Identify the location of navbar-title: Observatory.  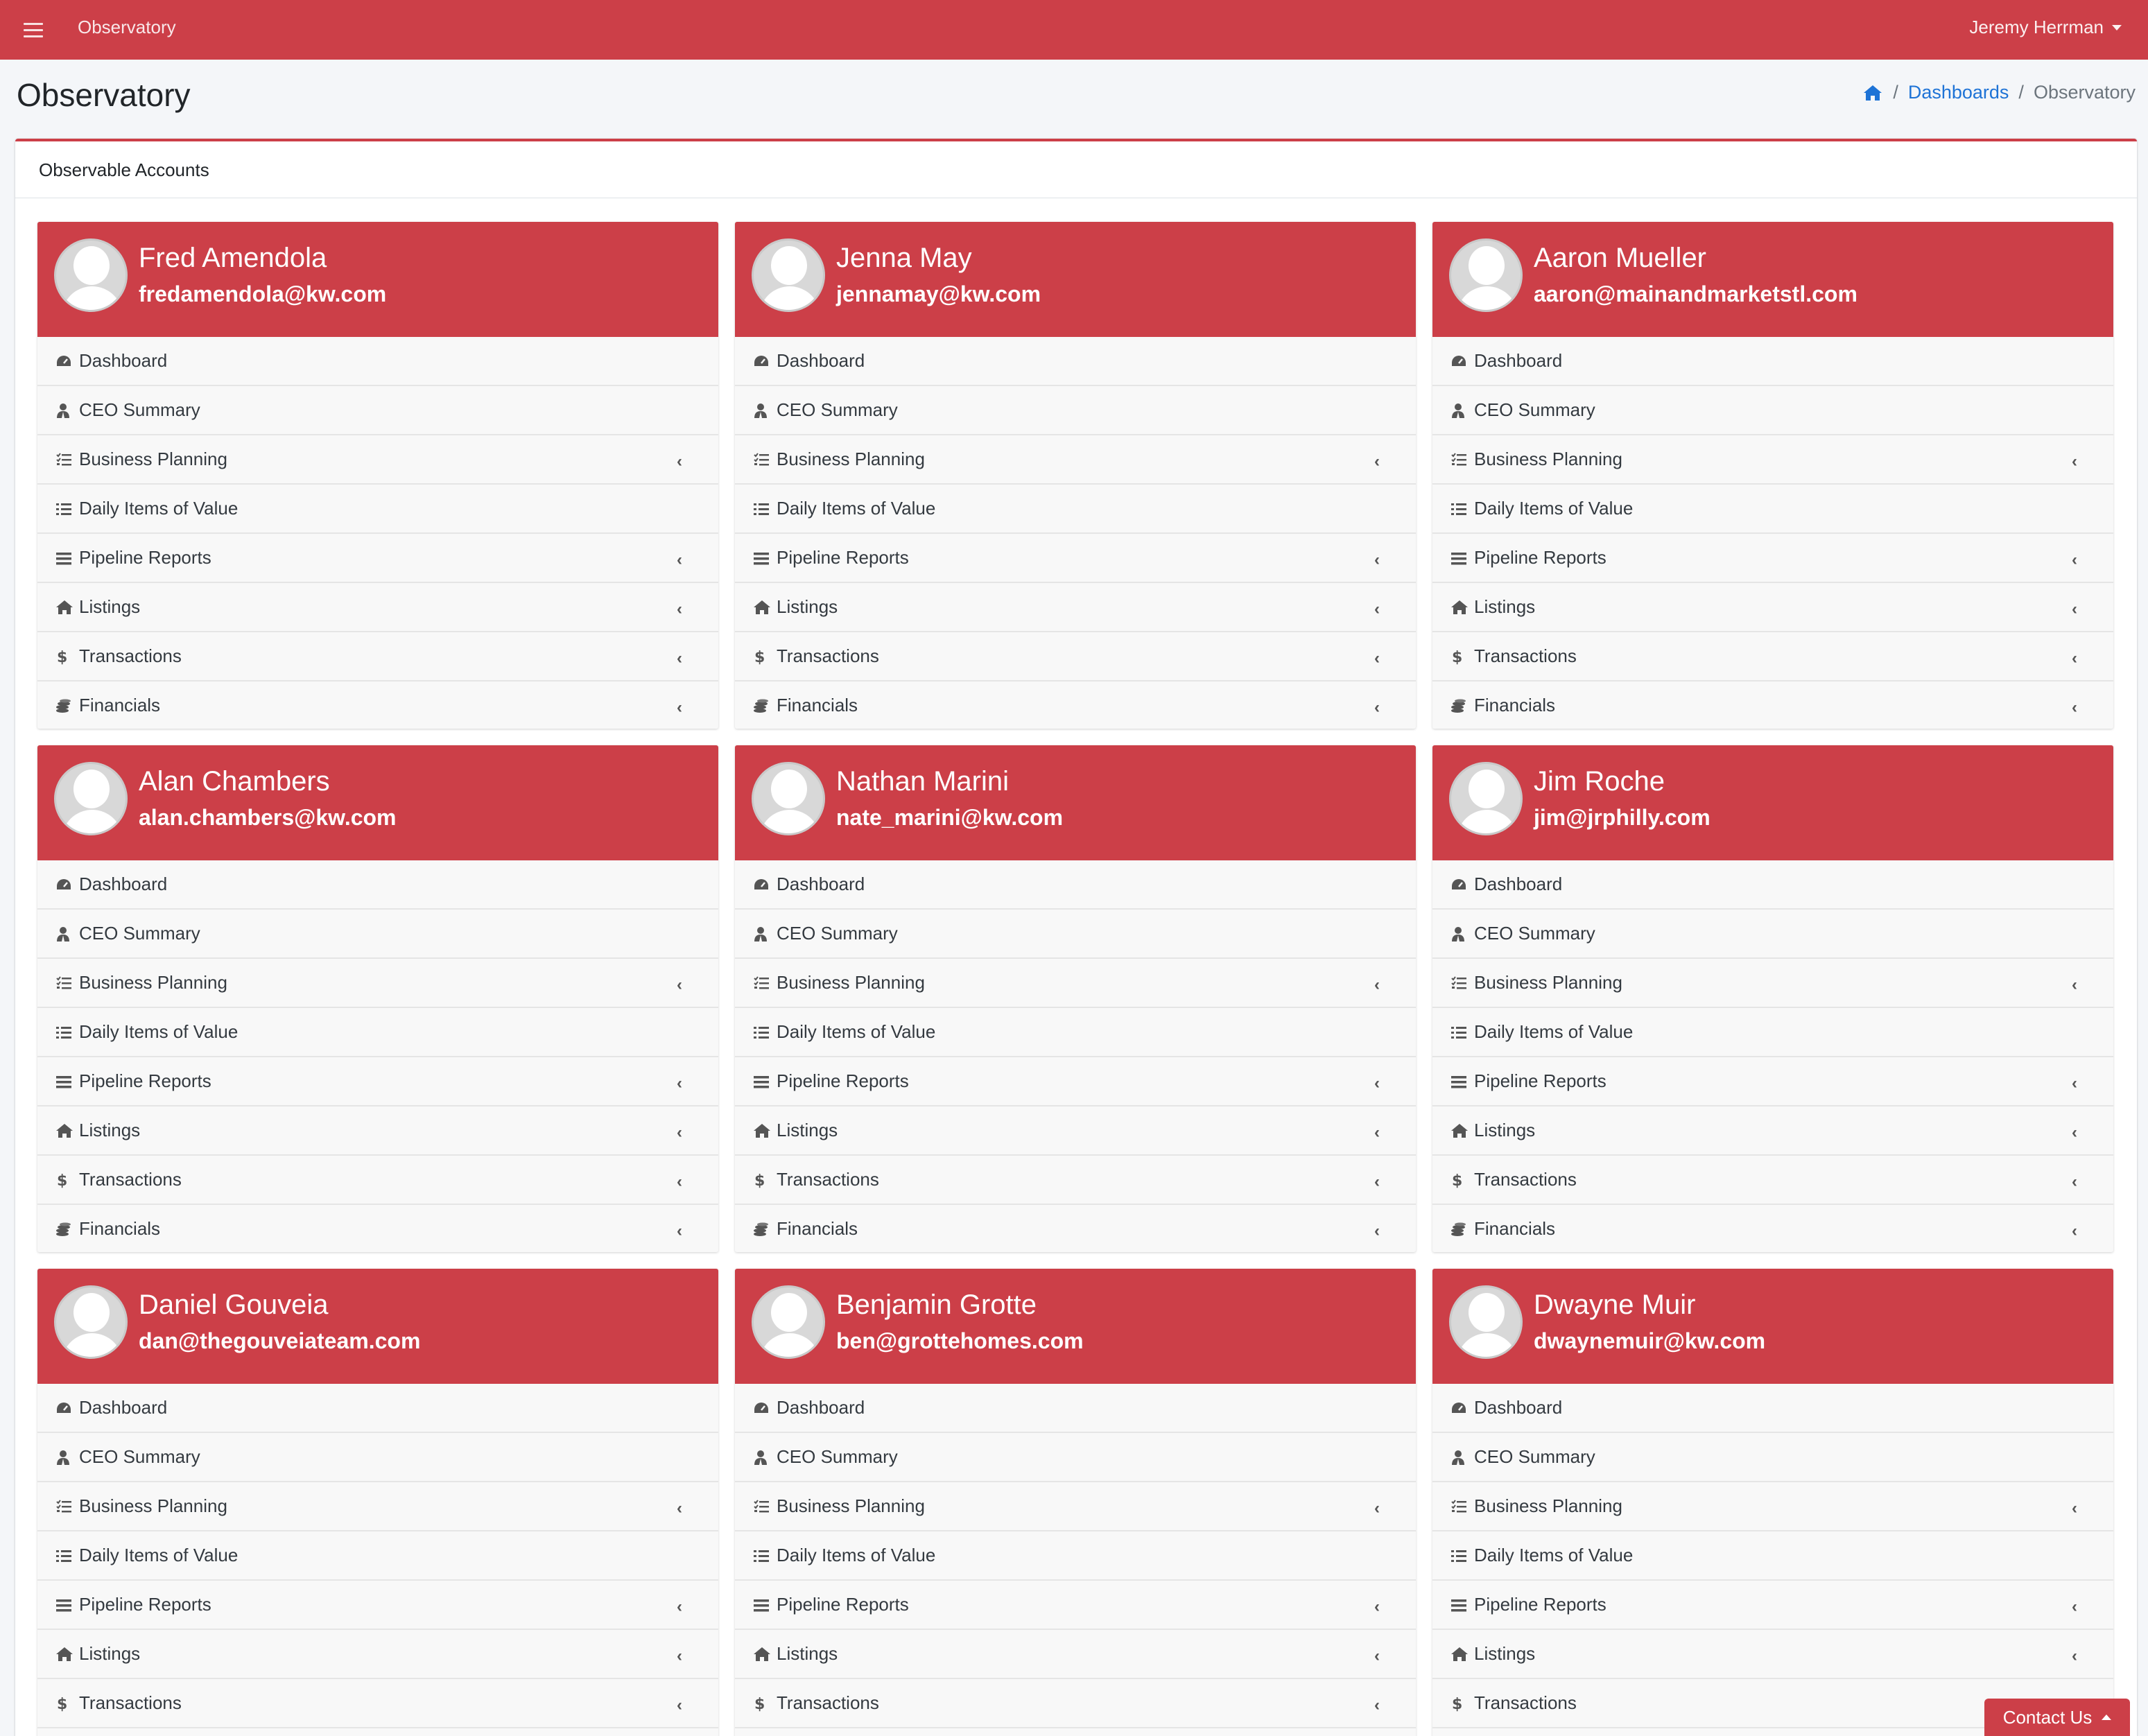
(127, 28).